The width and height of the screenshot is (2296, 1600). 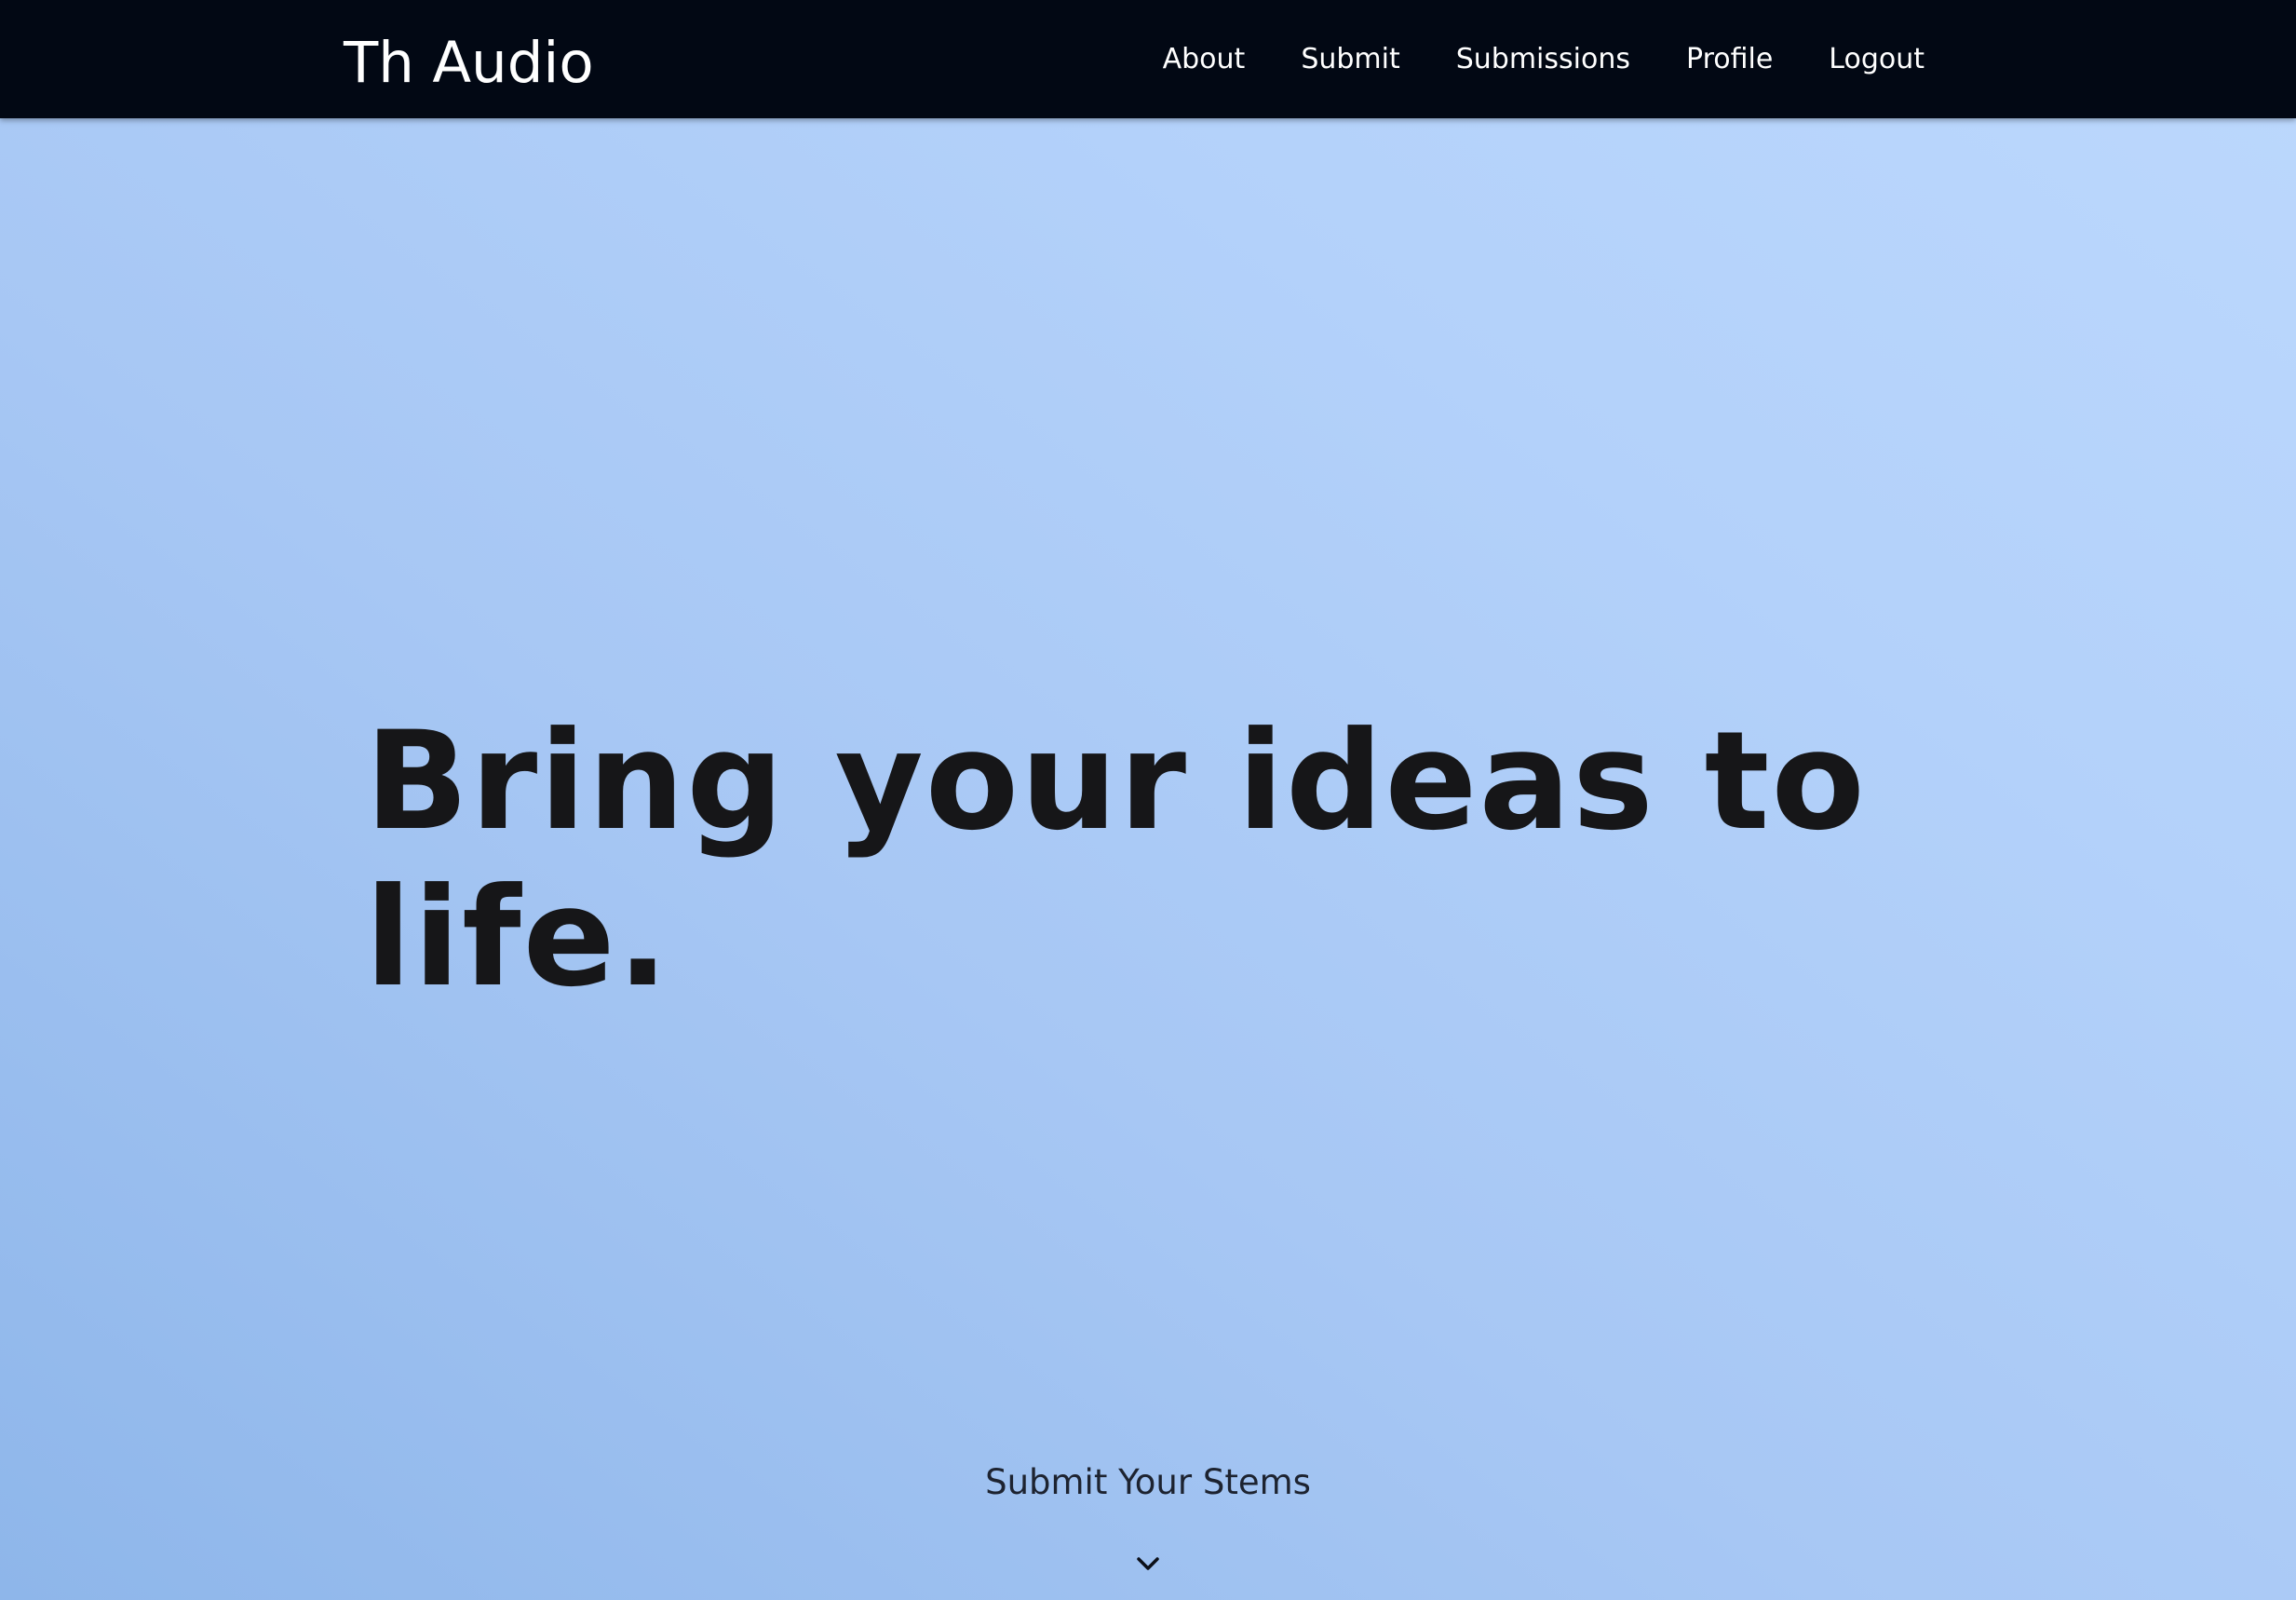 I want to click on hero-title: Bring your ideas to life., so click(x=1116, y=859).